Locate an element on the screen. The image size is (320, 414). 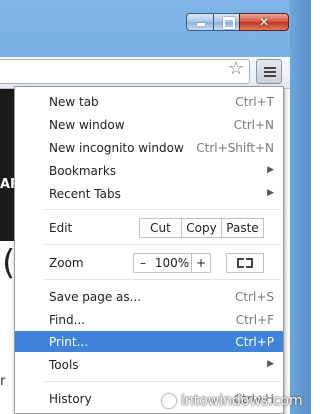
watermark-logo-icon is located at coordinates (169, 401).